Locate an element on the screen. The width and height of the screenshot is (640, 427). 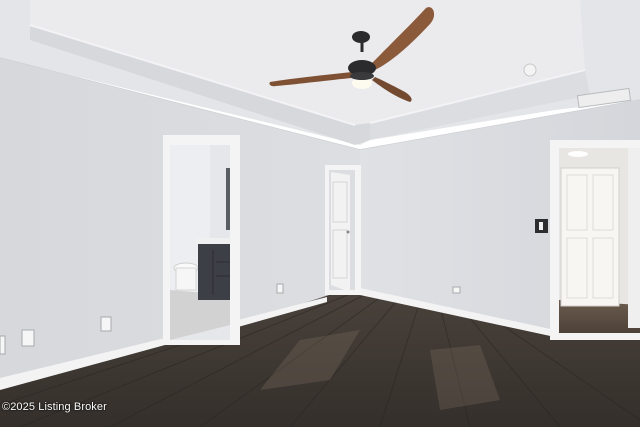
hallway-door is located at coordinates (590, 237).